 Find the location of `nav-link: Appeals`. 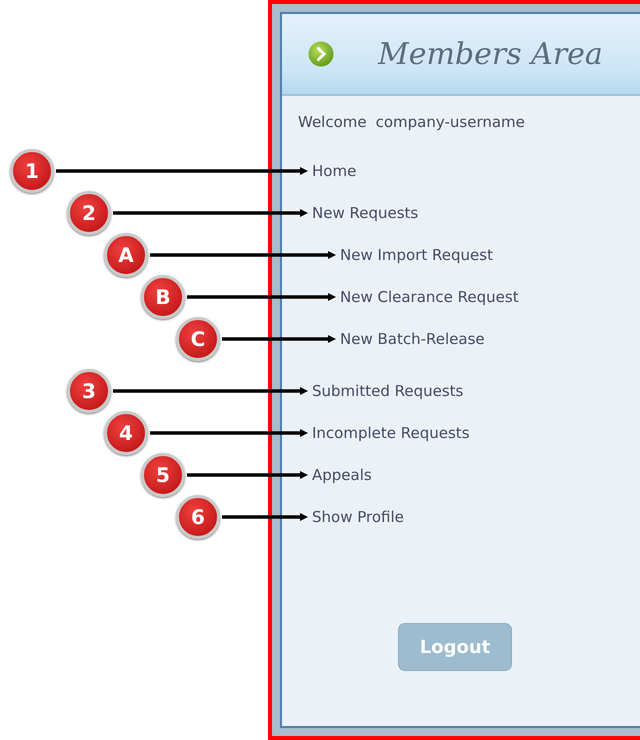

nav-link: Appeals is located at coordinates (342, 475).